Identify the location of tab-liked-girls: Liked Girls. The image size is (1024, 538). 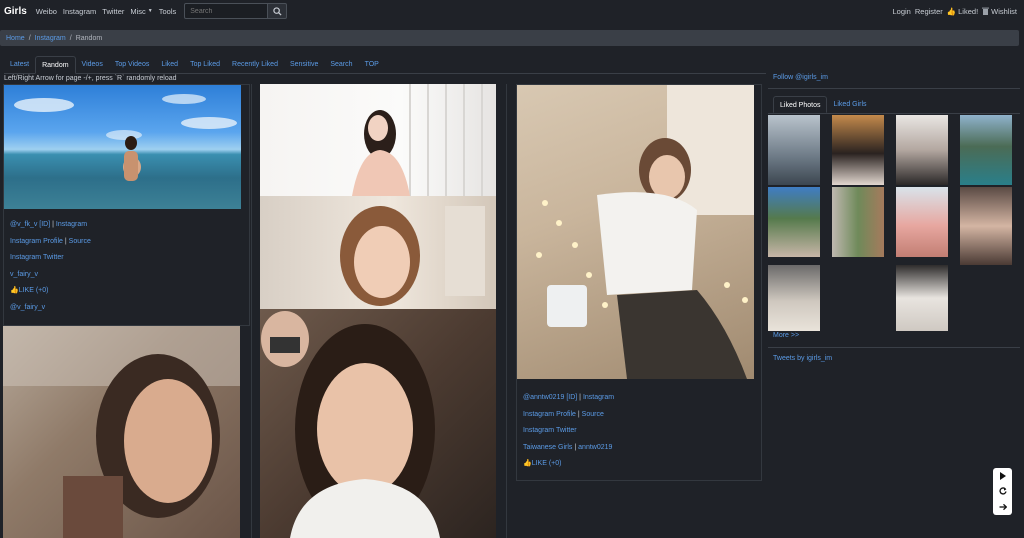
(849, 104).